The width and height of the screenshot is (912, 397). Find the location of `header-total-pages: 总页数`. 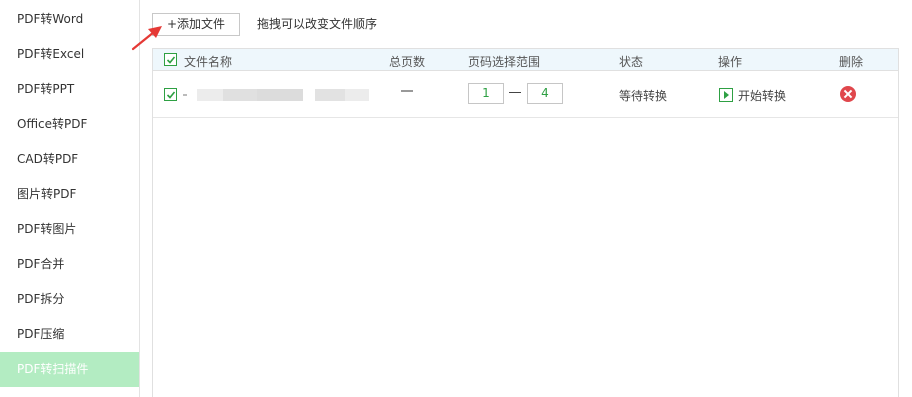

header-total-pages: 总页数 is located at coordinates (407, 62).